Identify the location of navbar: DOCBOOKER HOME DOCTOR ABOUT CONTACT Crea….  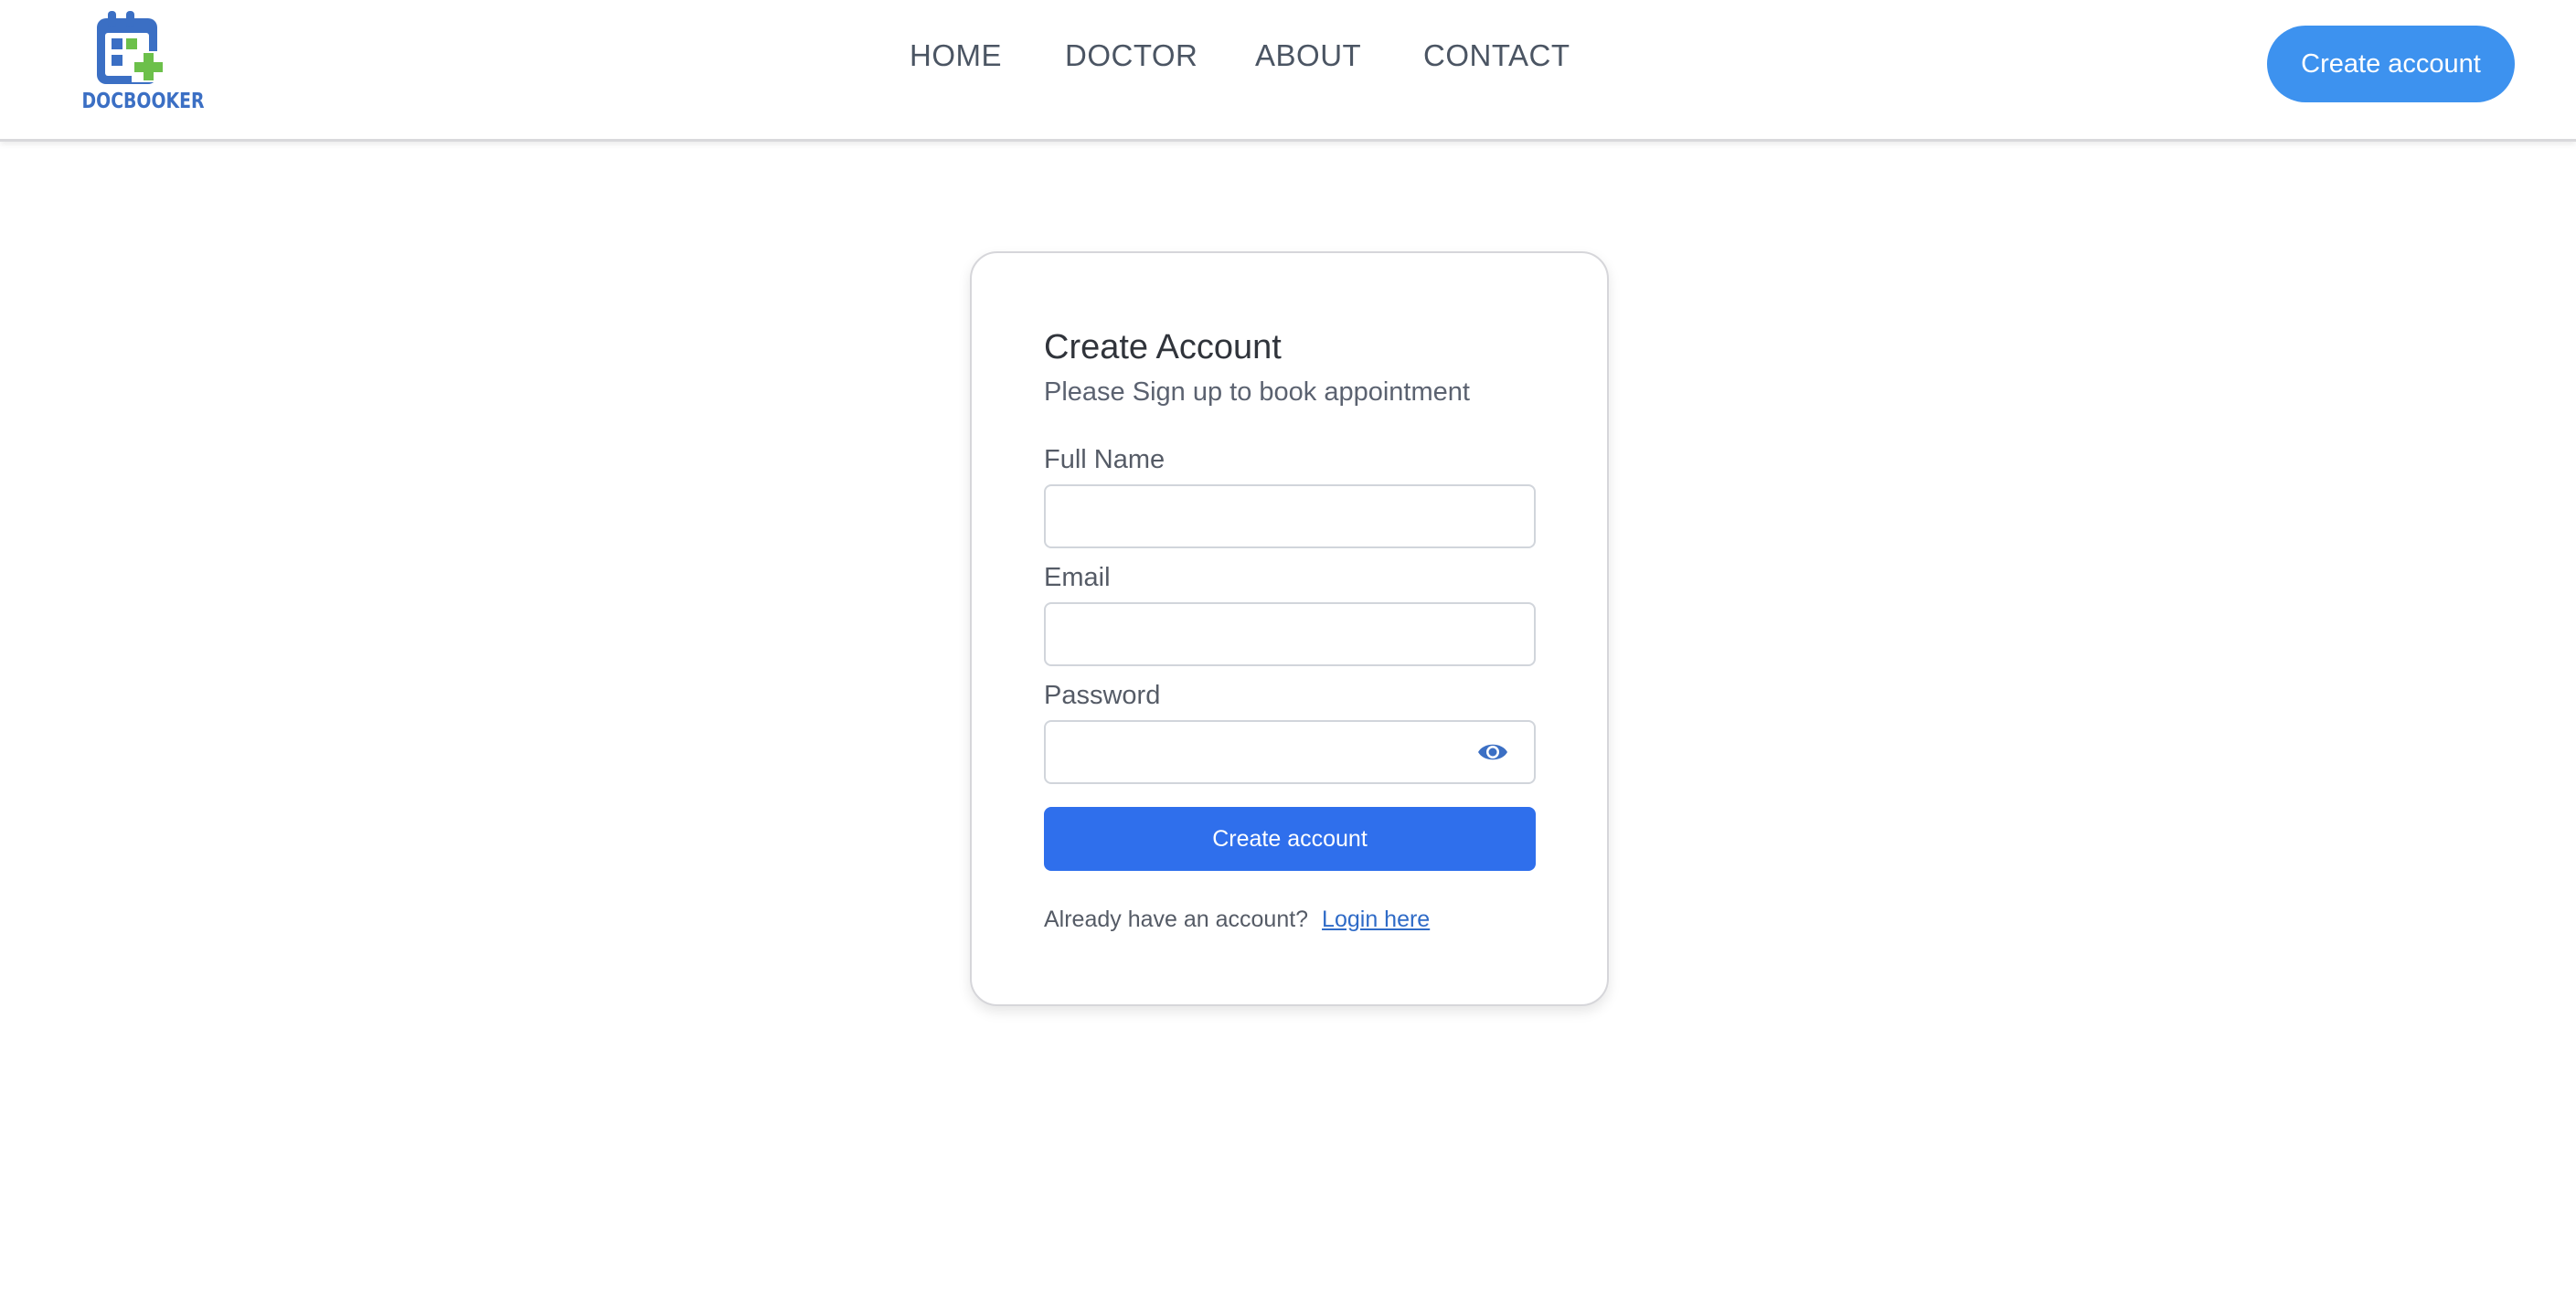
(1288, 71).